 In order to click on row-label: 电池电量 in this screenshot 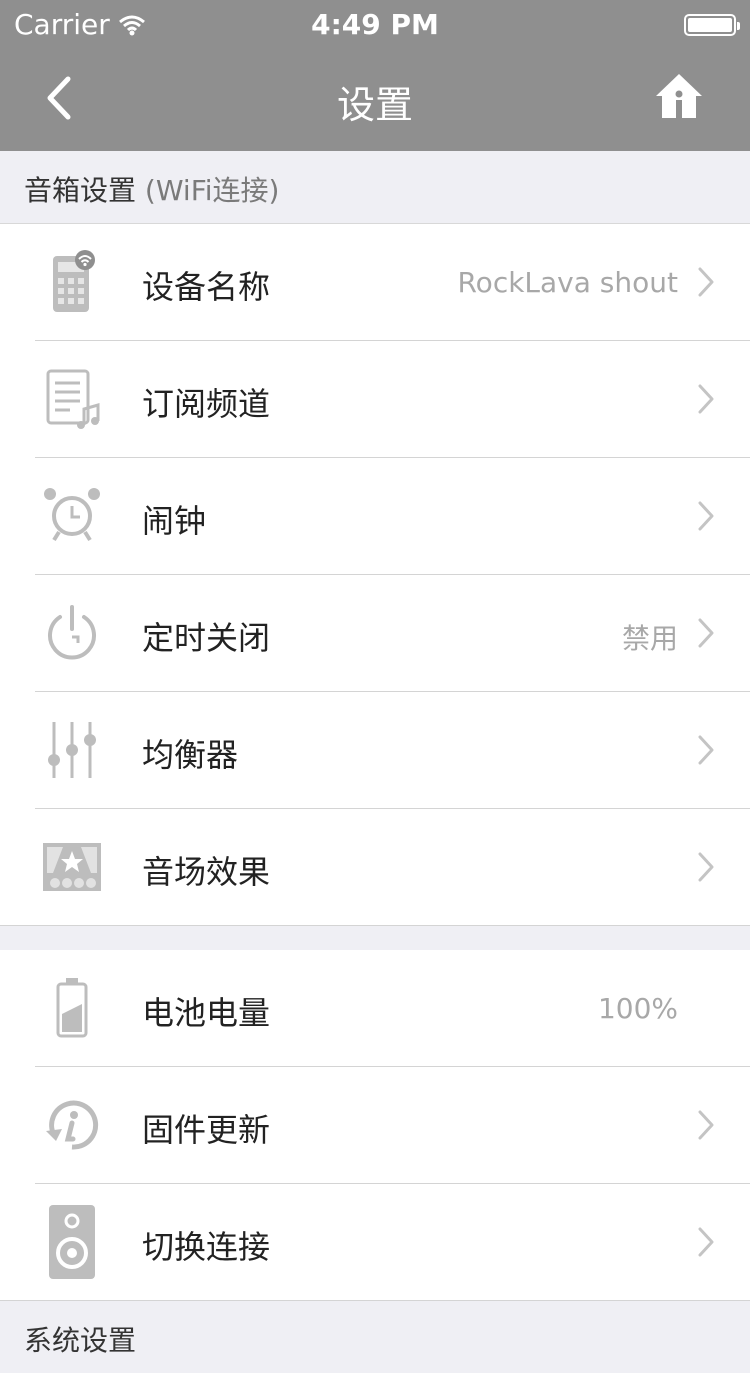, I will do `click(206, 1013)`.